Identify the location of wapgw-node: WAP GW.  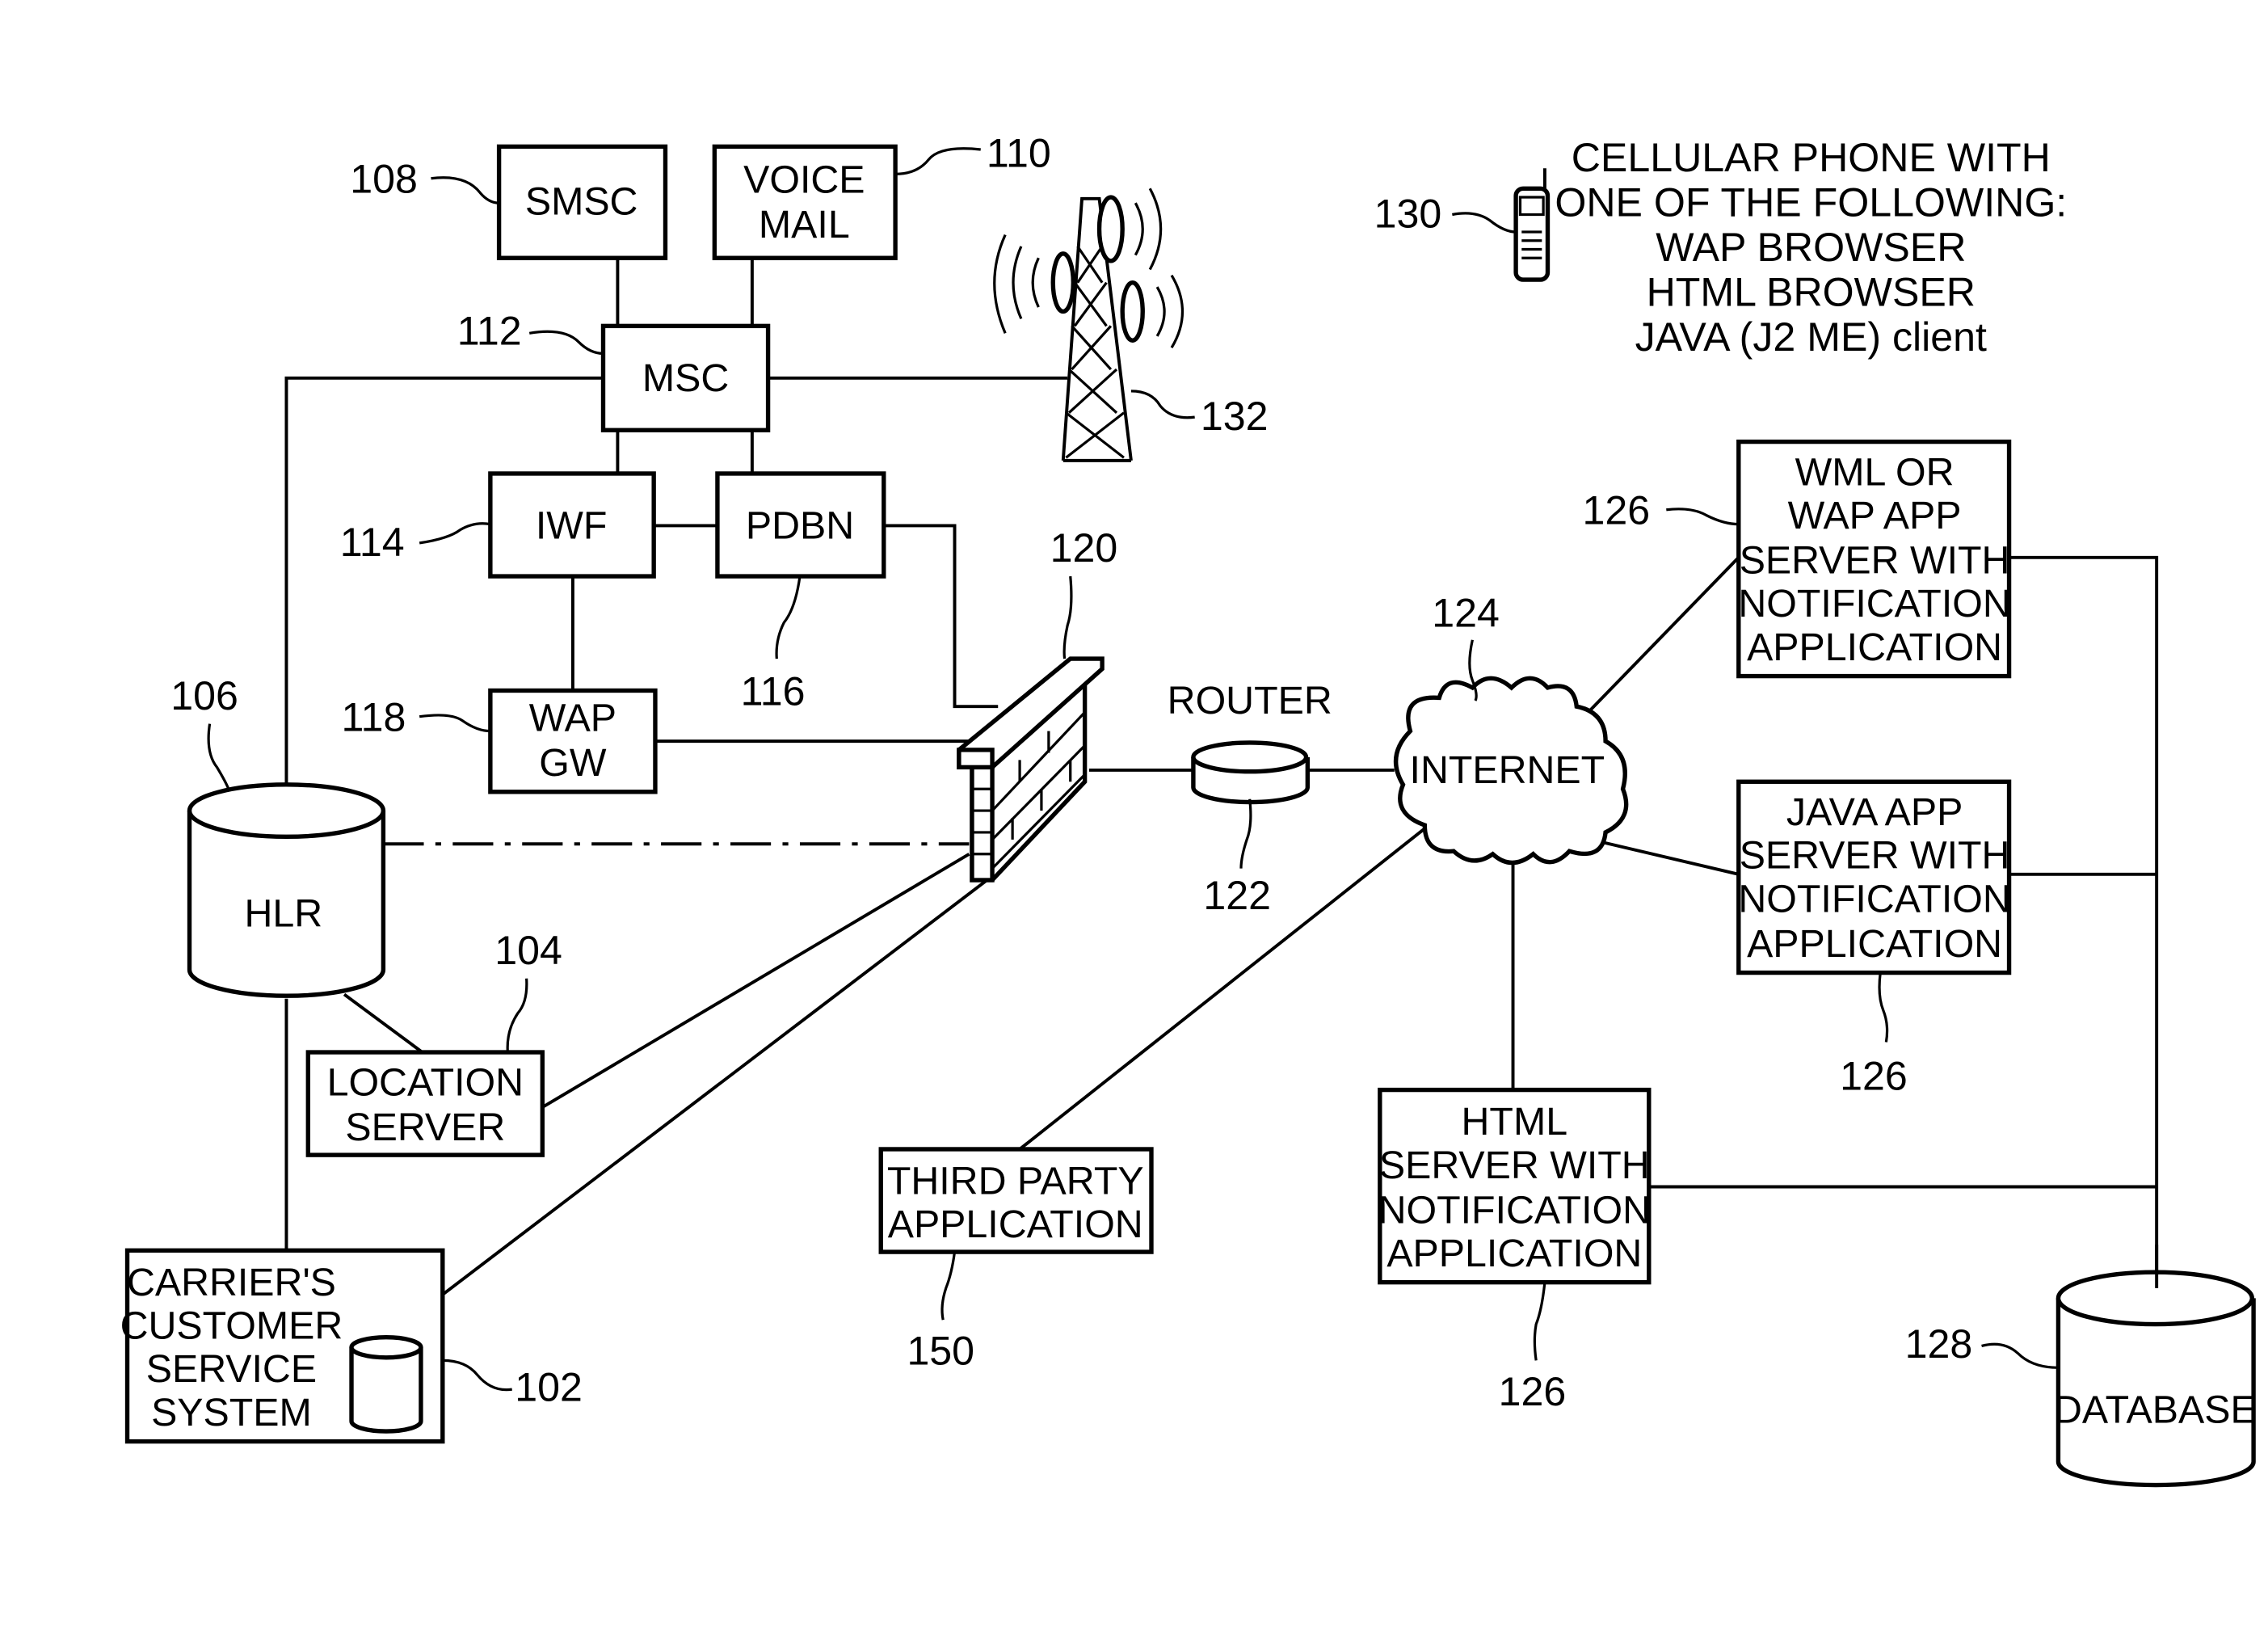
(573, 741).